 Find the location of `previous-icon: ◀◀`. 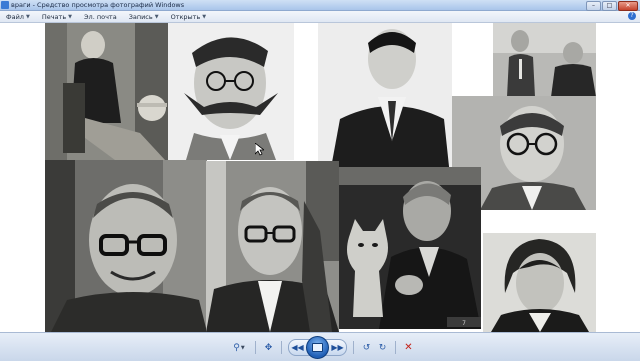

previous-icon: ◀◀ is located at coordinates (297, 347).